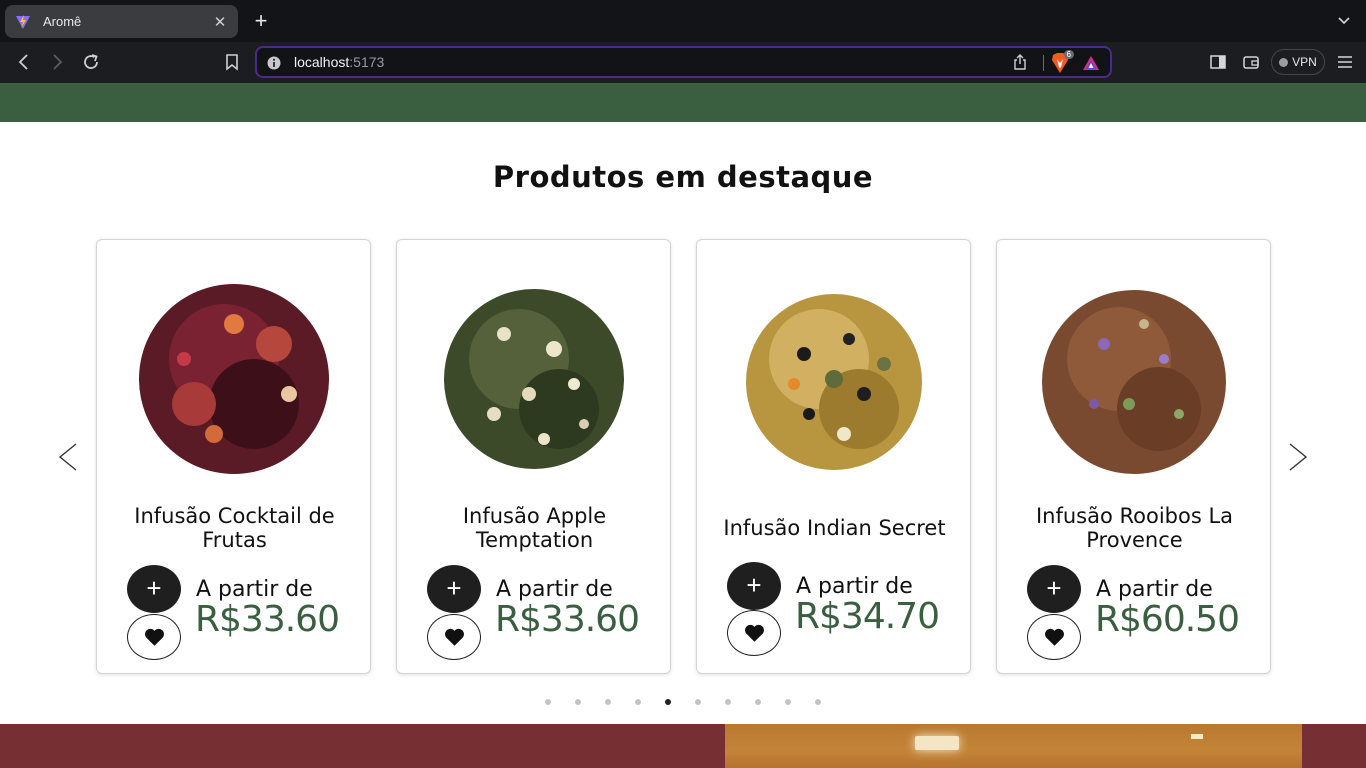 The image size is (1366, 768). I want to click on browser-toolbar: localhost:5173 6 VPN, so click(683, 62).